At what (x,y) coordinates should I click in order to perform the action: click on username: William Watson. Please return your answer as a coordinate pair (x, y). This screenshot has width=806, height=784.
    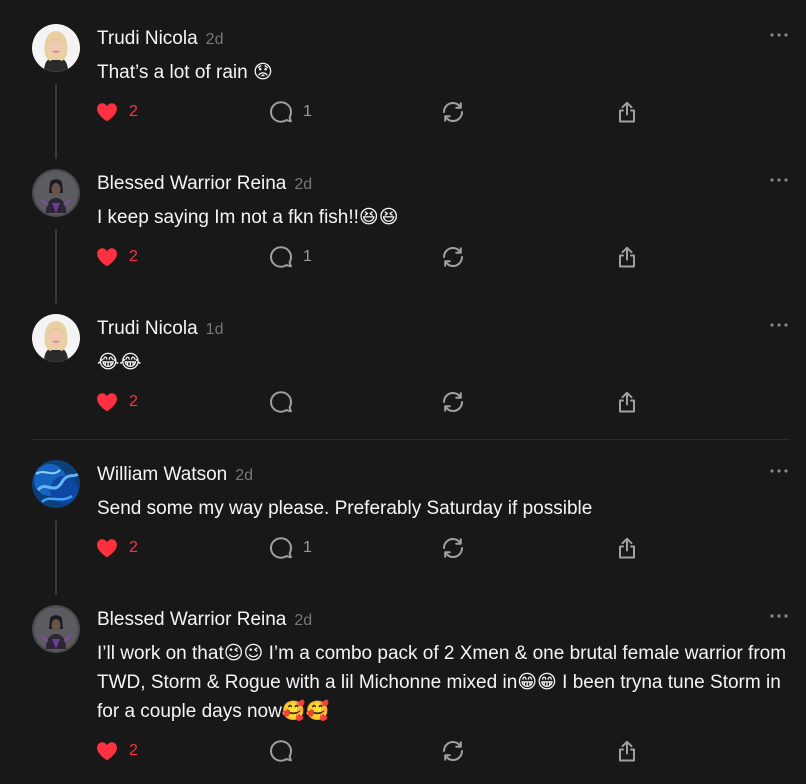
    Looking at the image, I should click on (162, 474).